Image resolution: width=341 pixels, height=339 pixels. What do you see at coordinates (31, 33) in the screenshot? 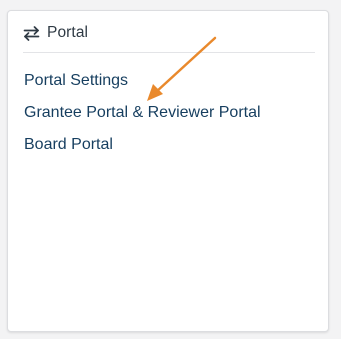
I see `swap-arrows-icon` at bounding box center [31, 33].